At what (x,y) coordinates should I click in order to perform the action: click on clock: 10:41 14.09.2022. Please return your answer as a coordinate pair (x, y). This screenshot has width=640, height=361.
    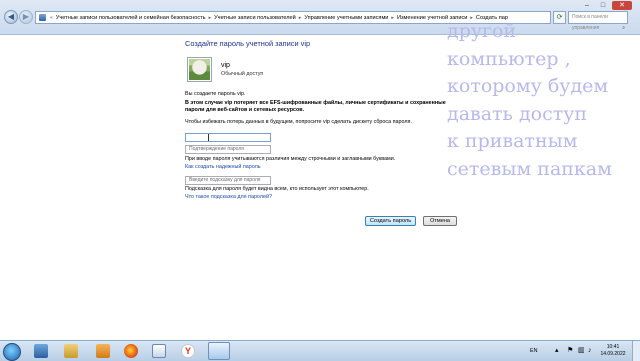
    Looking at the image, I should click on (613, 350).